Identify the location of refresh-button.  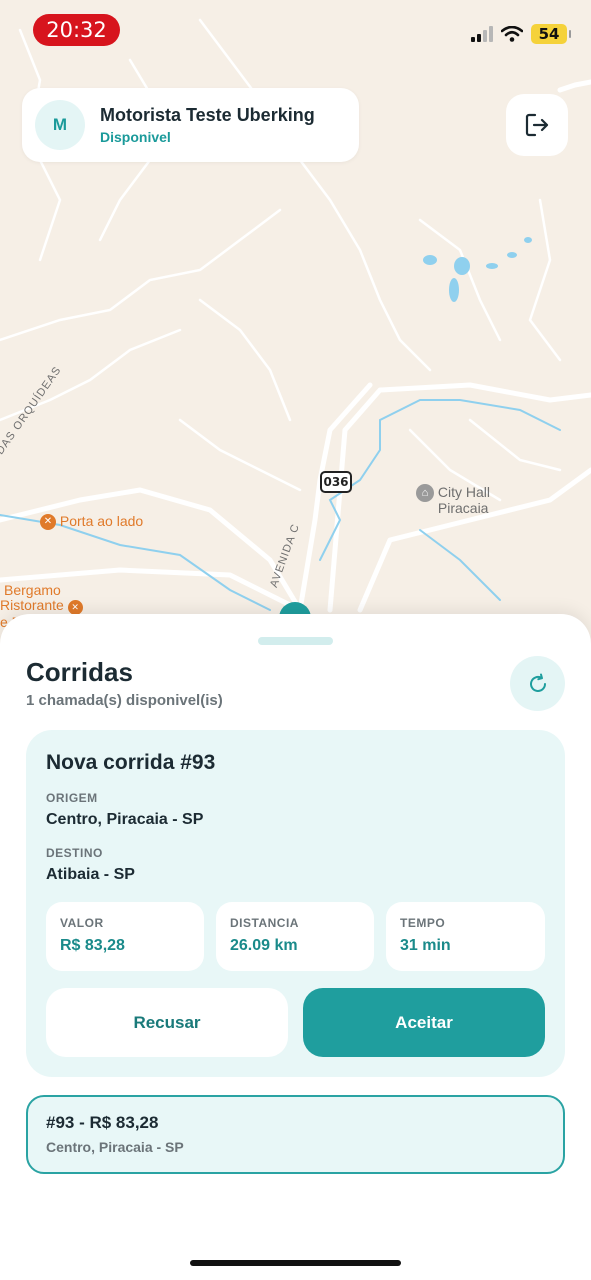
(537, 683).